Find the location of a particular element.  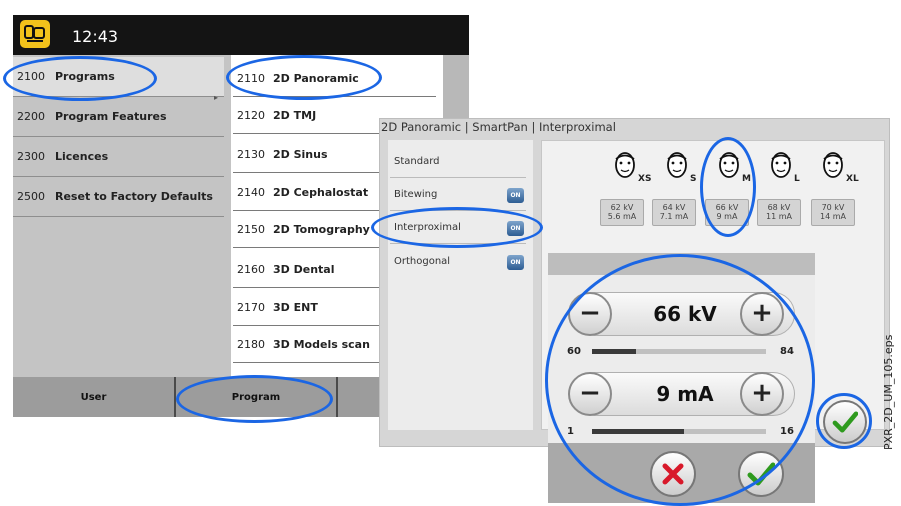

ma-decrease-button: − is located at coordinates (590, 394).